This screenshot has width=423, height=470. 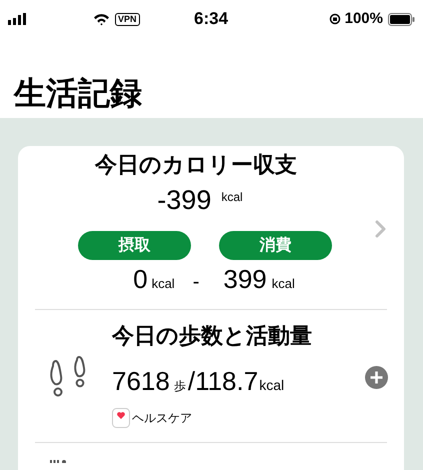 What do you see at coordinates (67, 377) in the screenshot?
I see `footprints-icon` at bounding box center [67, 377].